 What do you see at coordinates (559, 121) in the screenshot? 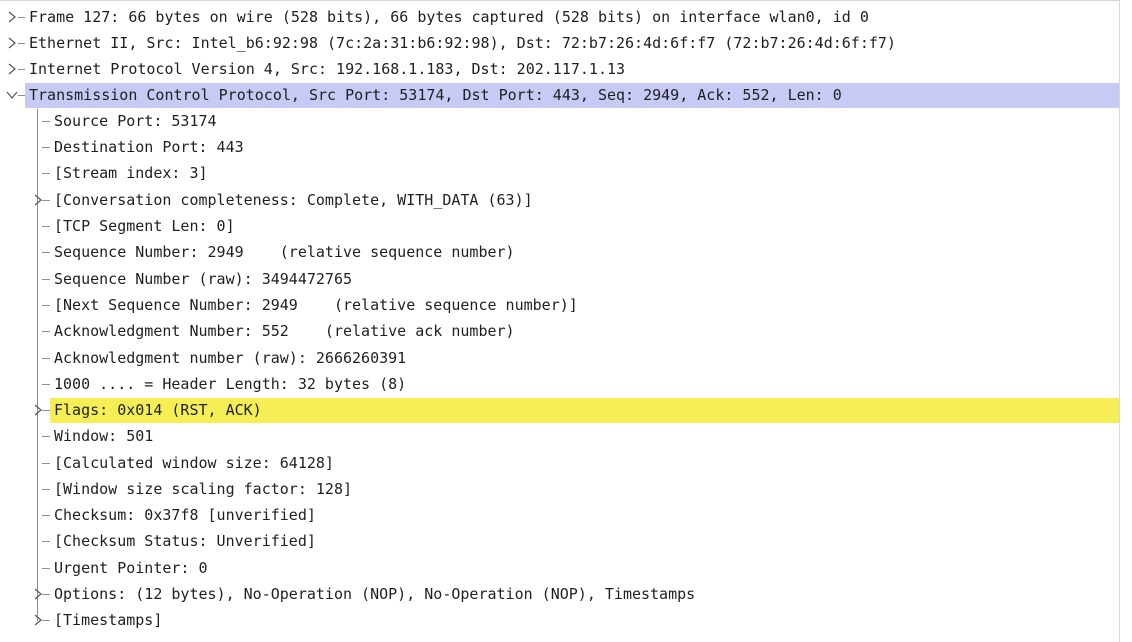
I see `tcp-field-src-port: Source Port: 53174` at bounding box center [559, 121].